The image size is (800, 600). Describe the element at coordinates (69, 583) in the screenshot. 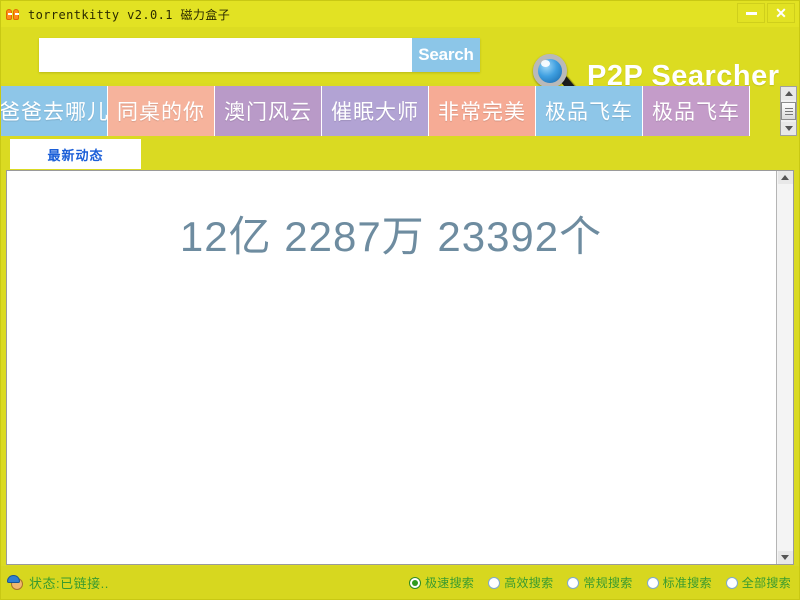

I see `status-text: 状态:已链接..` at that location.